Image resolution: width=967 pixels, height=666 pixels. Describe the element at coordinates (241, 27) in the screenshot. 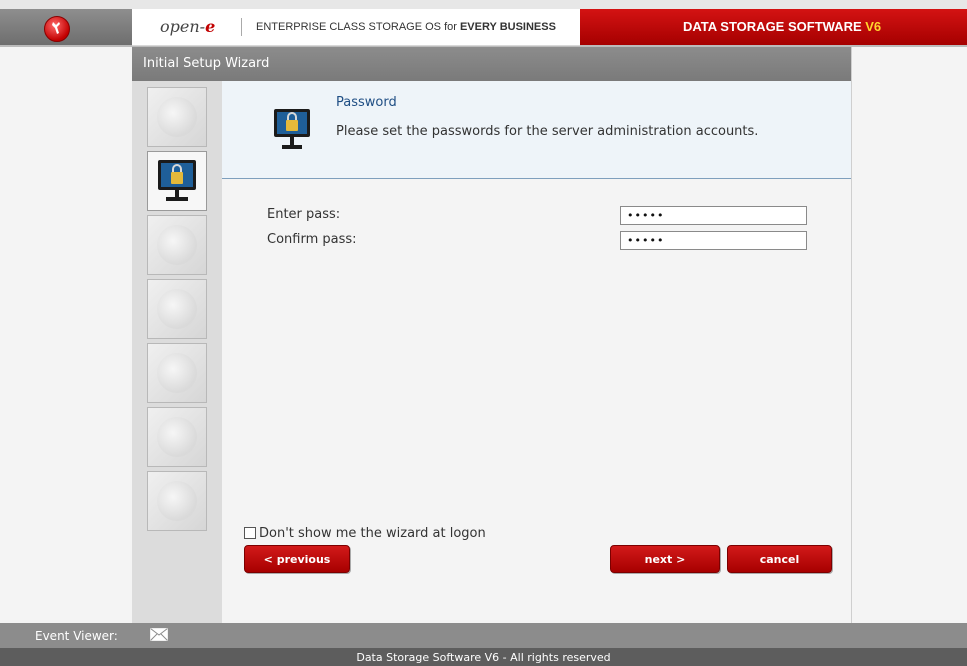

I see `brand-separator` at that location.